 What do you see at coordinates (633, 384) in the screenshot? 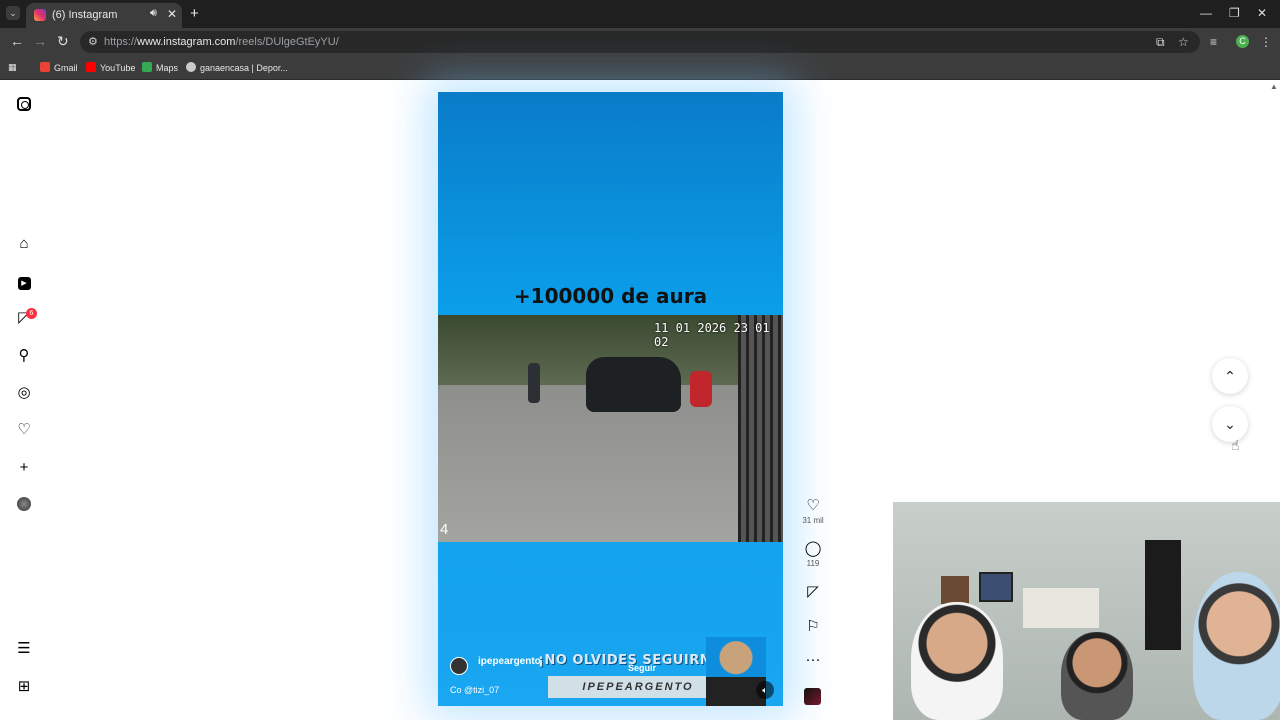
I see `parked-car` at bounding box center [633, 384].